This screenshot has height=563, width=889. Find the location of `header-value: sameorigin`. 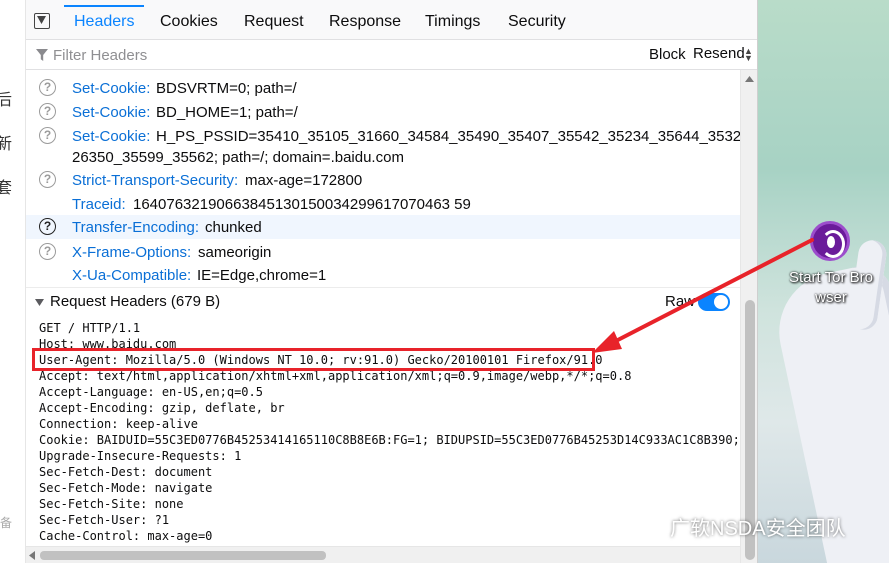

header-value: sameorigin is located at coordinates (235, 252).